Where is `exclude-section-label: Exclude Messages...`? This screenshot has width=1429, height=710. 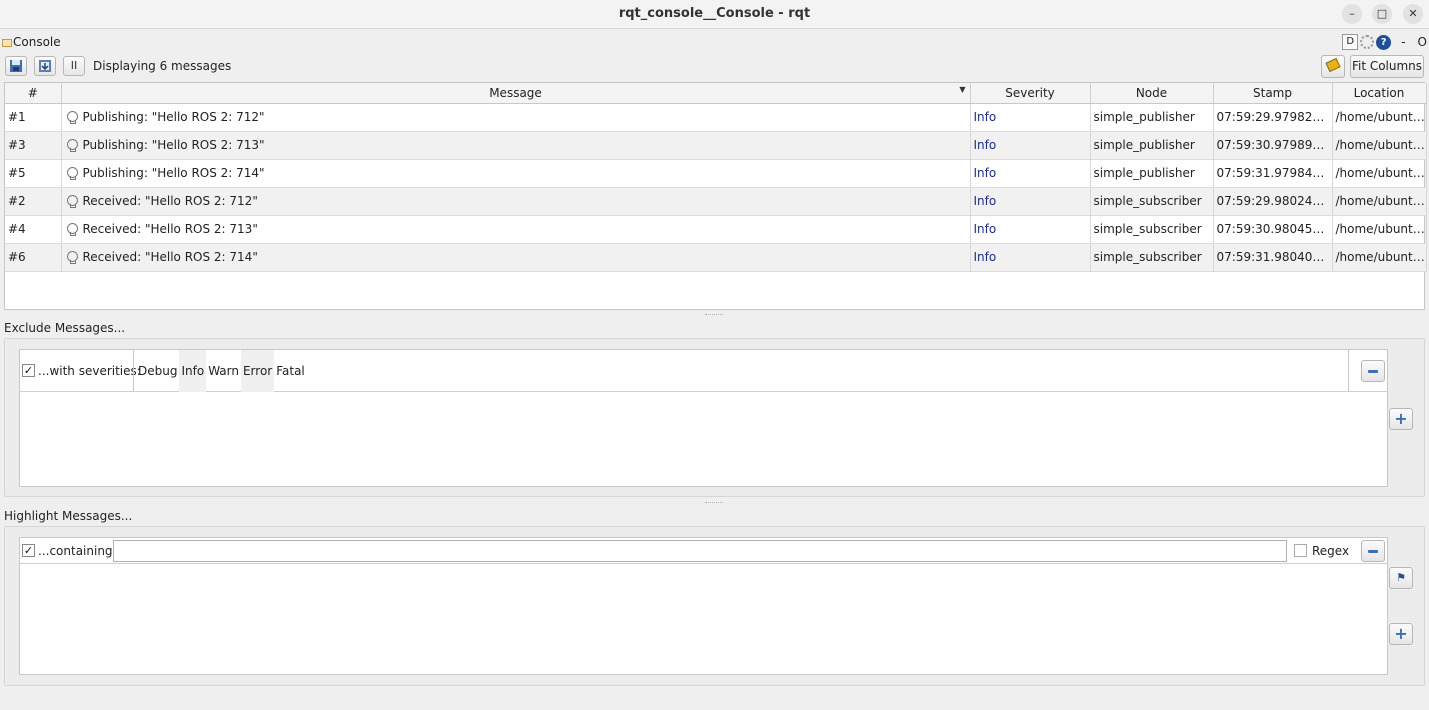 exclude-section-label: Exclude Messages... is located at coordinates (65, 328).